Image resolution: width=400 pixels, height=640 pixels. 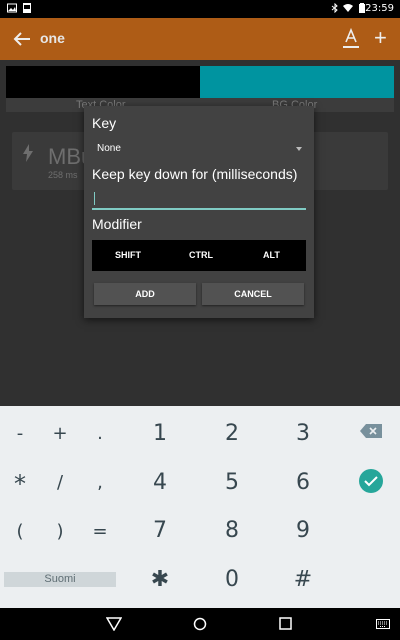 What do you see at coordinates (351, 39) in the screenshot?
I see `text-format-icon` at bounding box center [351, 39].